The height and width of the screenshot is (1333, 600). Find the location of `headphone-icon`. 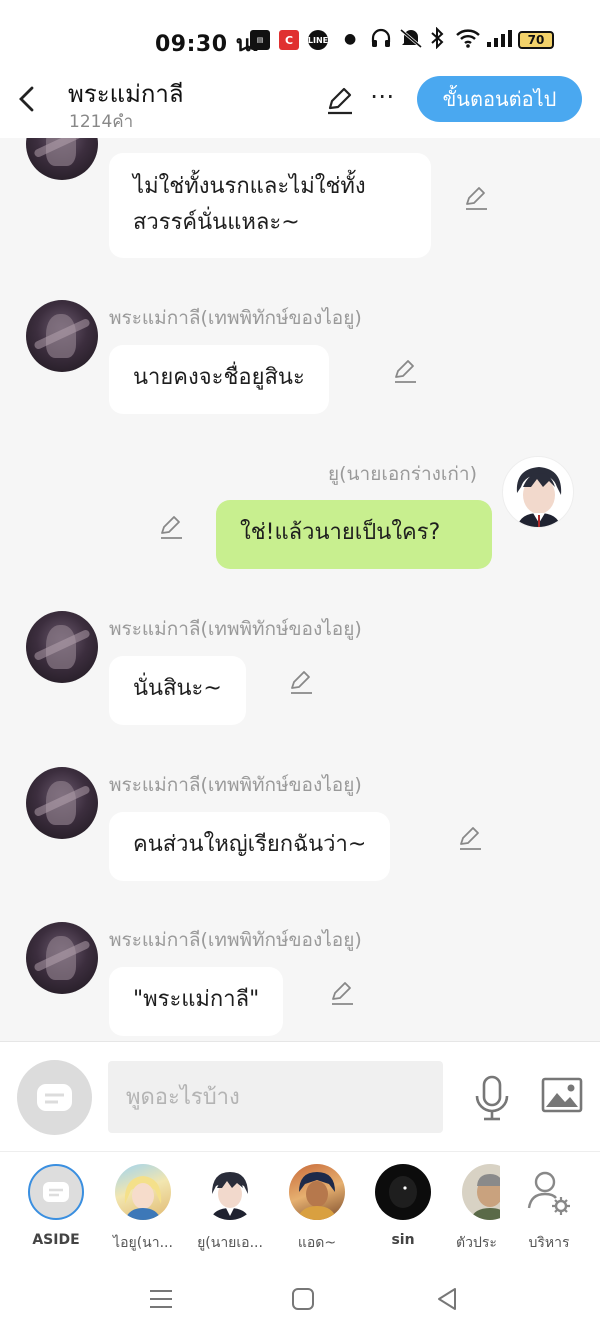

headphone-icon is located at coordinates (381, 40).